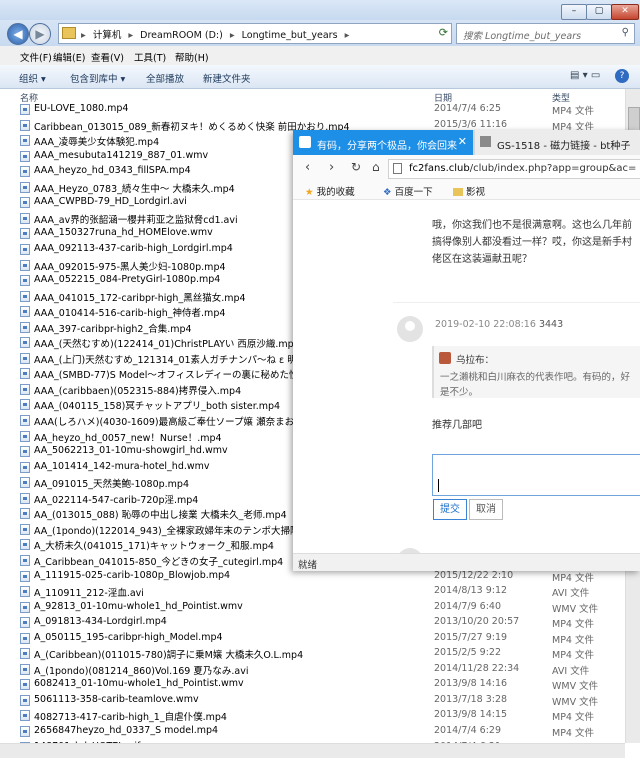  What do you see at coordinates (356, 167) in the screenshot?
I see `browser-refresh-icon: ↻` at bounding box center [356, 167].